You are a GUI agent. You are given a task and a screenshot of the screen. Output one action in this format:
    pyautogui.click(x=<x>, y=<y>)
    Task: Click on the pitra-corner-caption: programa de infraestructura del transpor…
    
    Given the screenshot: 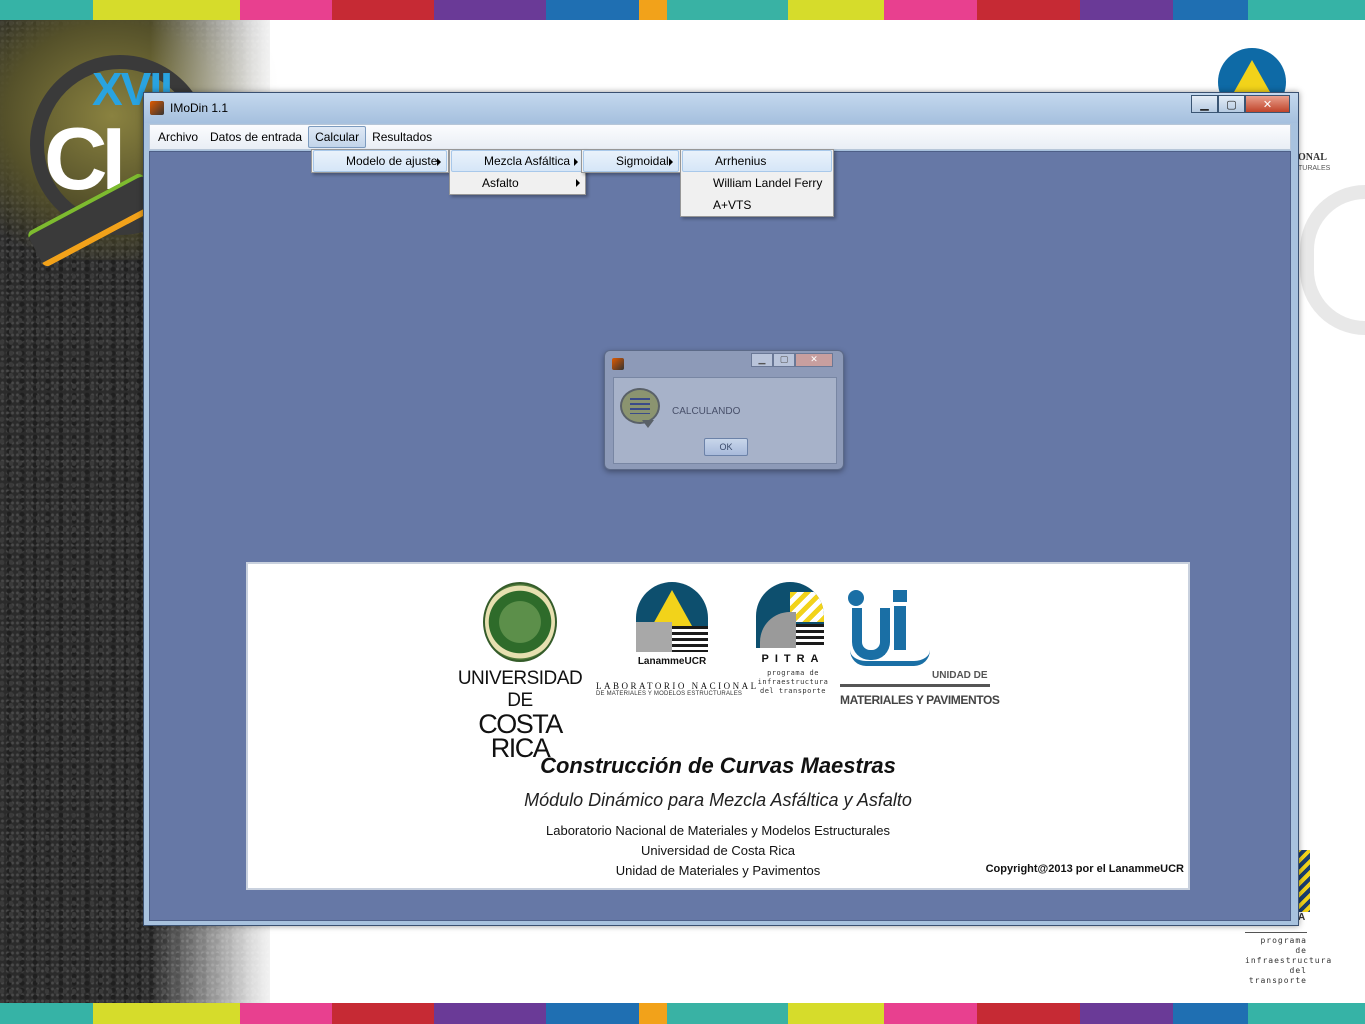 What is the action you would take?
    pyautogui.click(x=1289, y=959)
    